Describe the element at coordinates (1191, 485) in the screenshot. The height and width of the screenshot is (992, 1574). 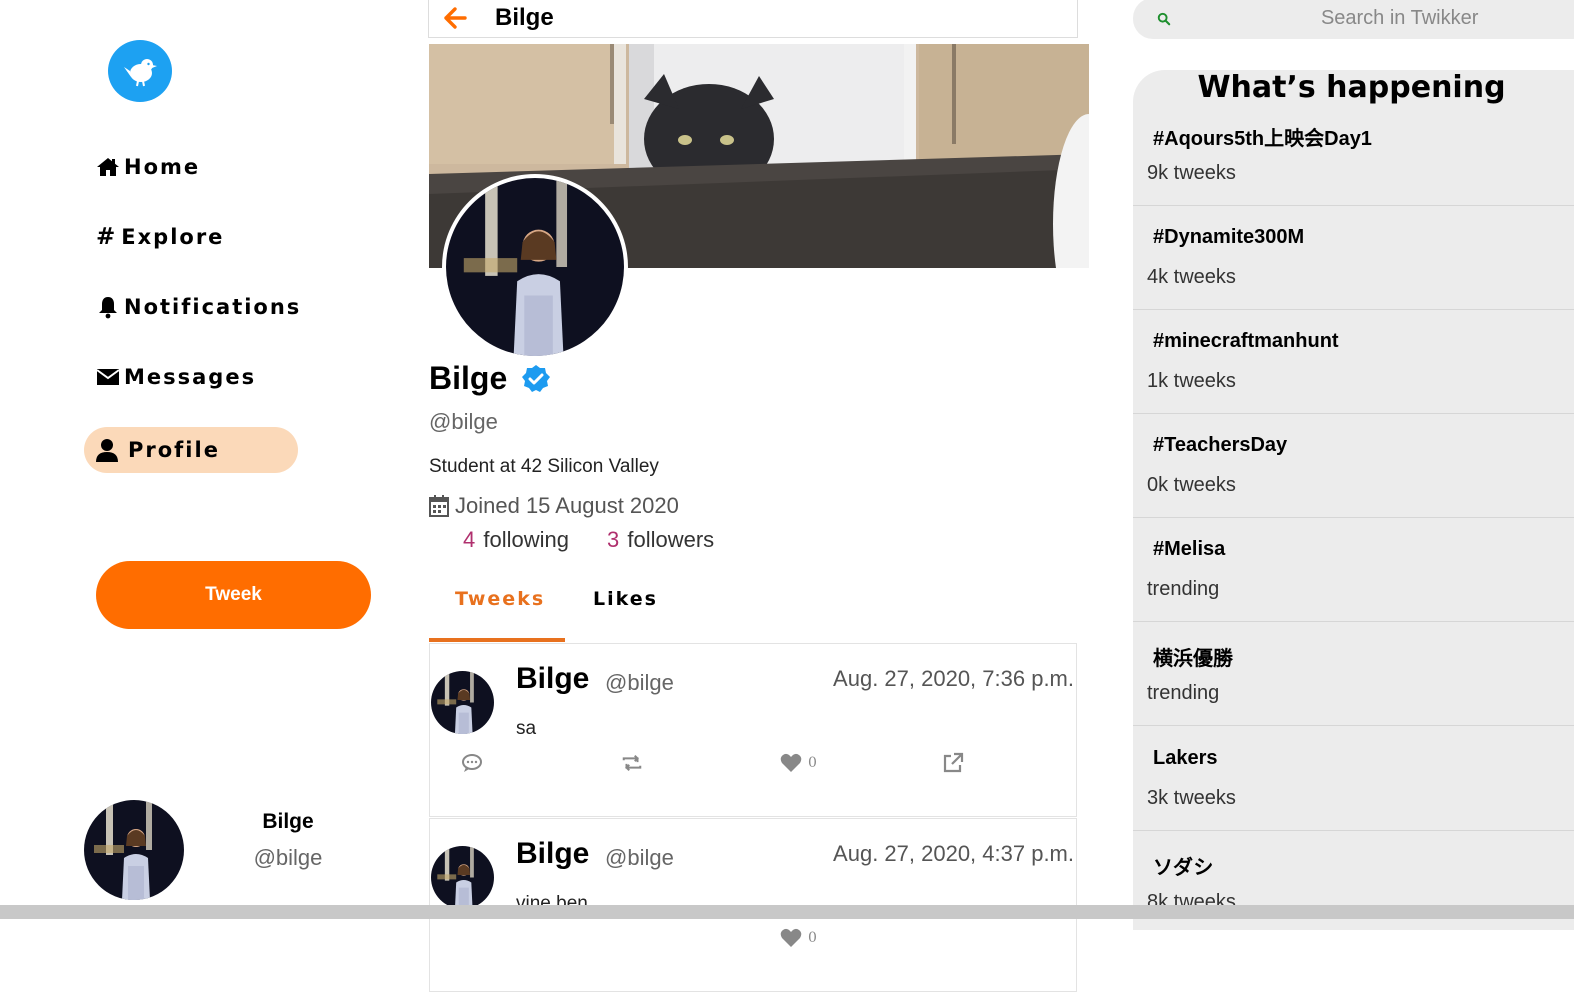
I see `trend-count: 0k tweeks` at that location.